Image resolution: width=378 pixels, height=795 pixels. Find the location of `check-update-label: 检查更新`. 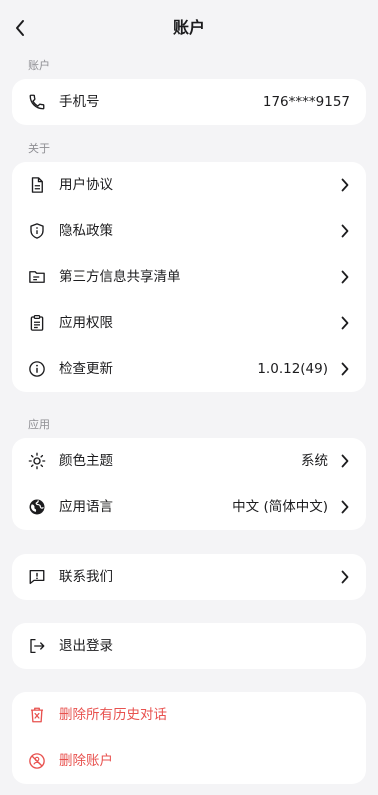

check-update-label: 检查更新 is located at coordinates (86, 369).